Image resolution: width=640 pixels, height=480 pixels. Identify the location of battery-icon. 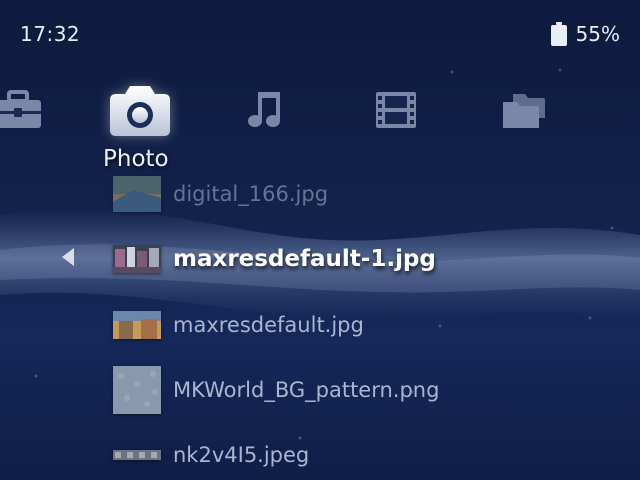
(558, 34).